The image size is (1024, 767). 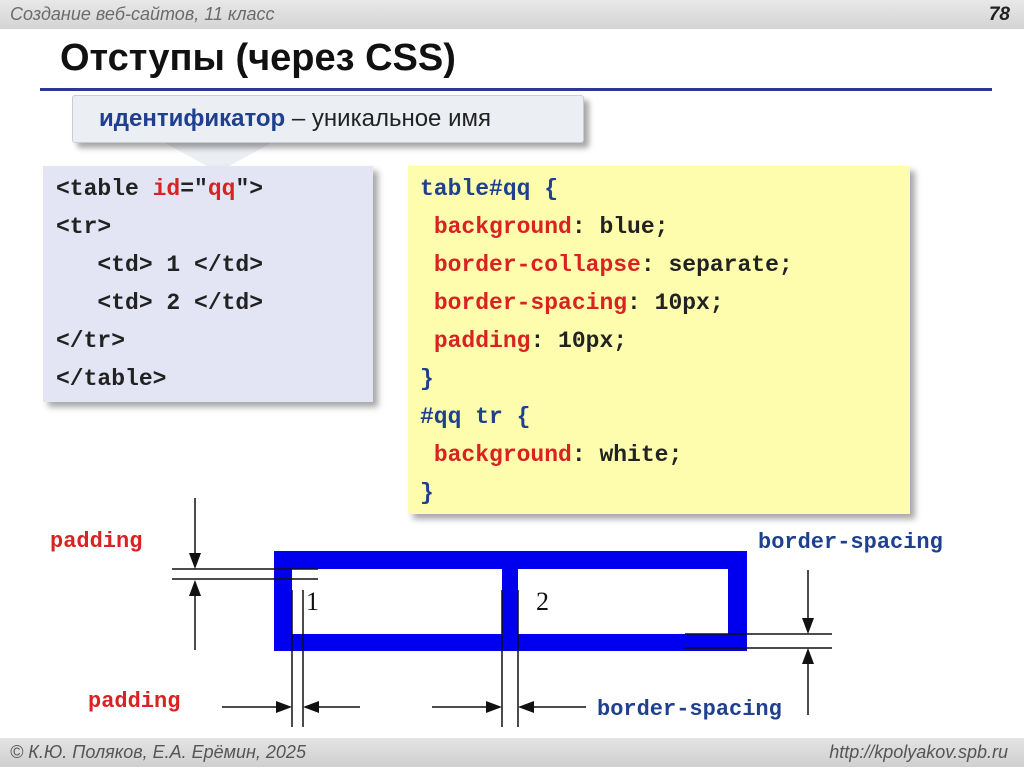 What do you see at coordinates (542, 601) in the screenshot?
I see `cell-2-label: 2` at bounding box center [542, 601].